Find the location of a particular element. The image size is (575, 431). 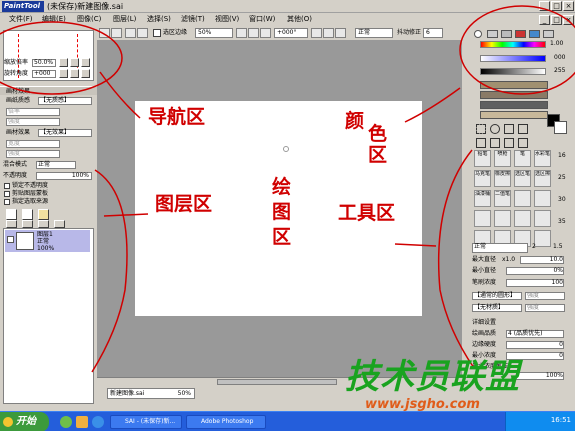

start-button: 开始 is located at coordinates (24, 421).